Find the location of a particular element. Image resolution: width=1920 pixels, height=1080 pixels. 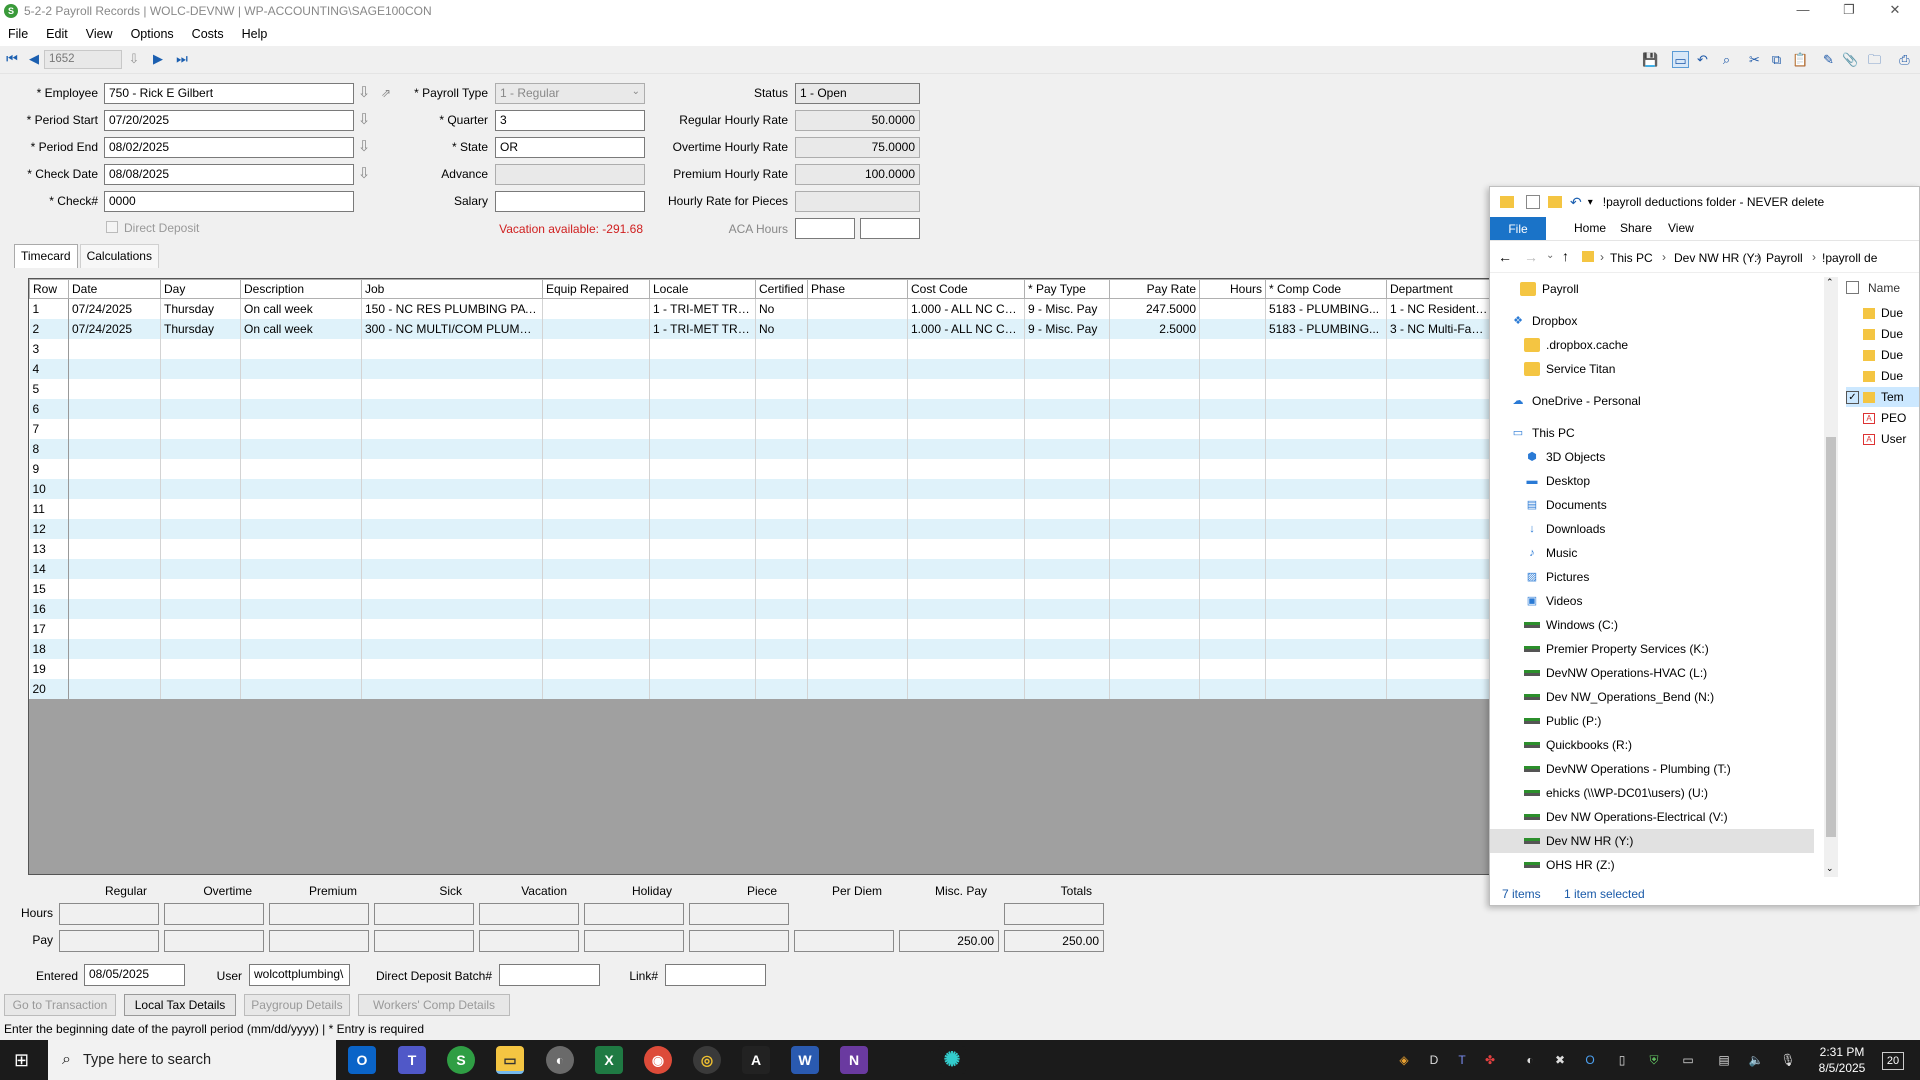

quarter-field: 3 is located at coordinates (570, 120).